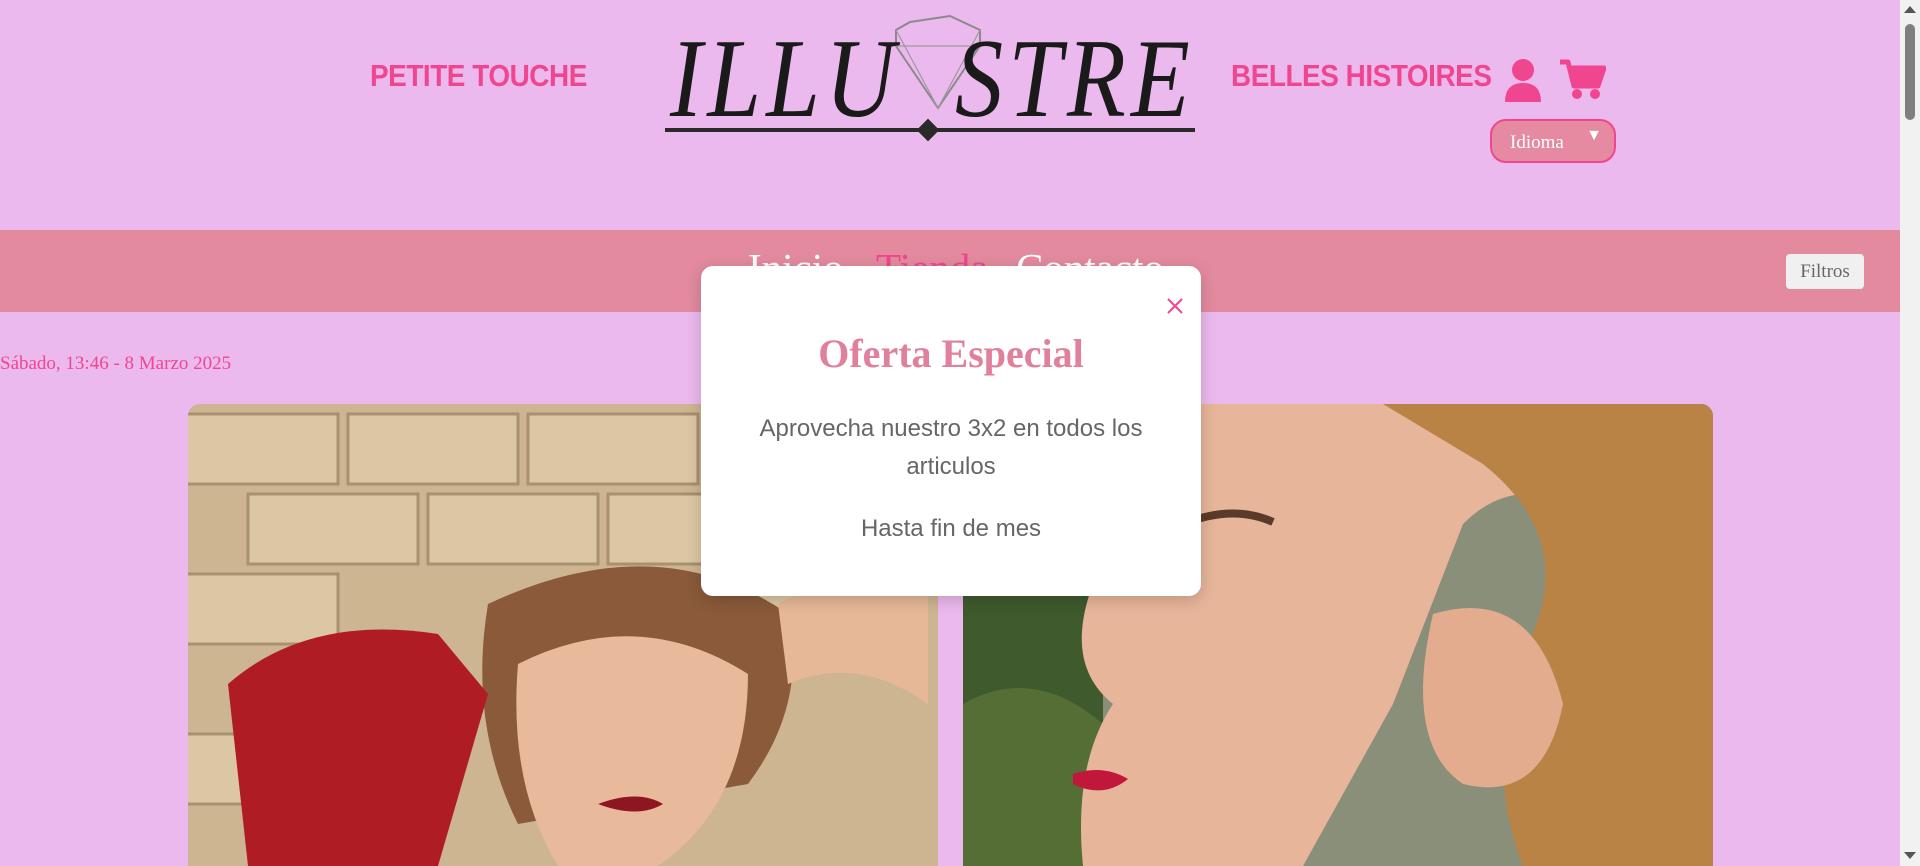 This screenshot has width=1920, height=866. What do you see at coordinates (1910, 855) in the screenshot?
I see `scroll-down-arrow` at bounding box center [1910, 855].